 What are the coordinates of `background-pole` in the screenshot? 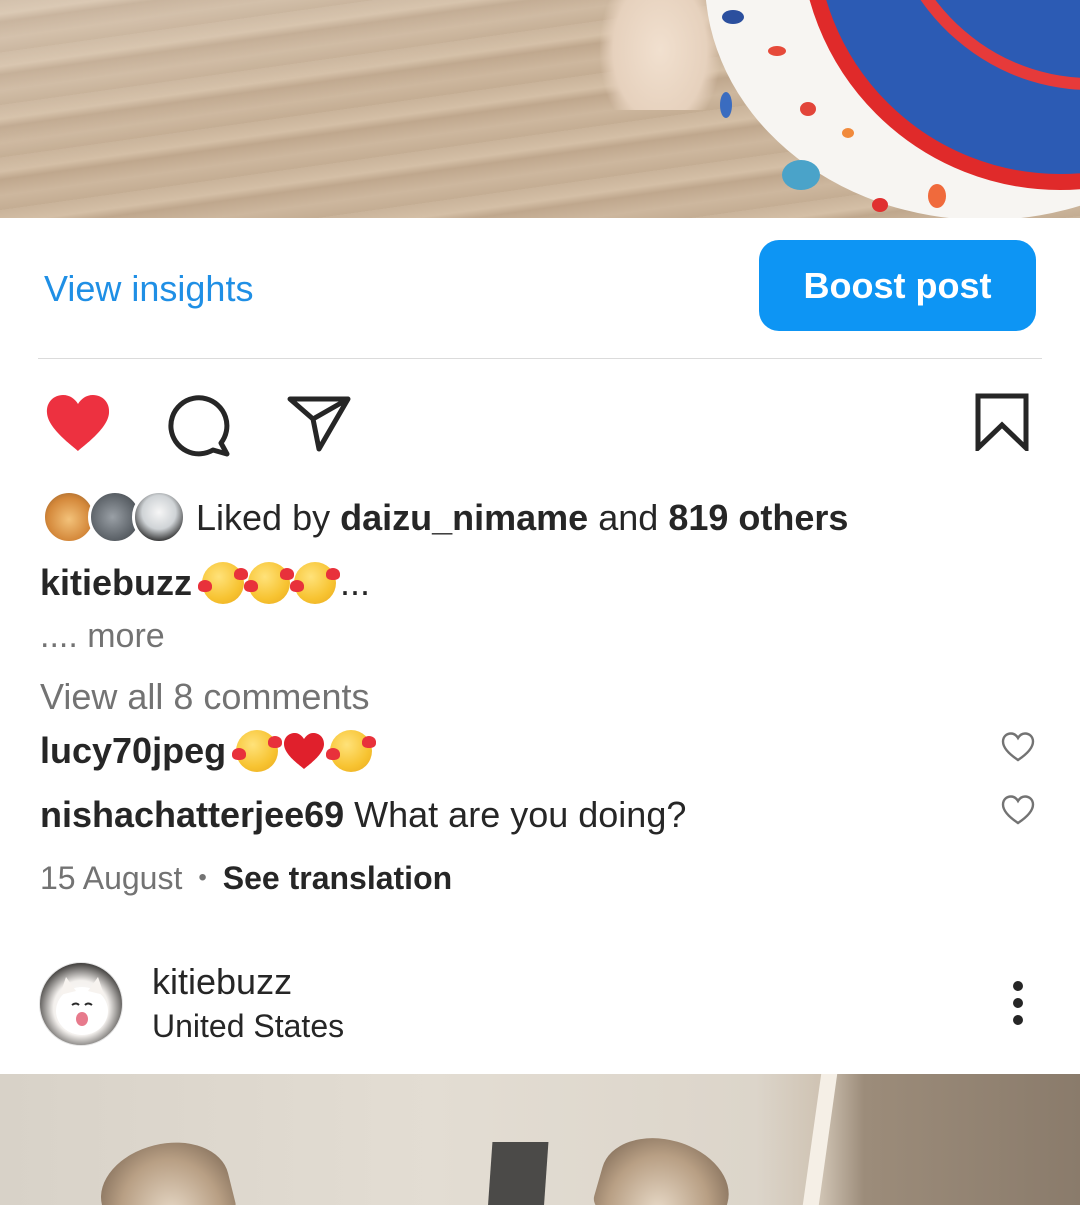 It's located at (820, 1139).